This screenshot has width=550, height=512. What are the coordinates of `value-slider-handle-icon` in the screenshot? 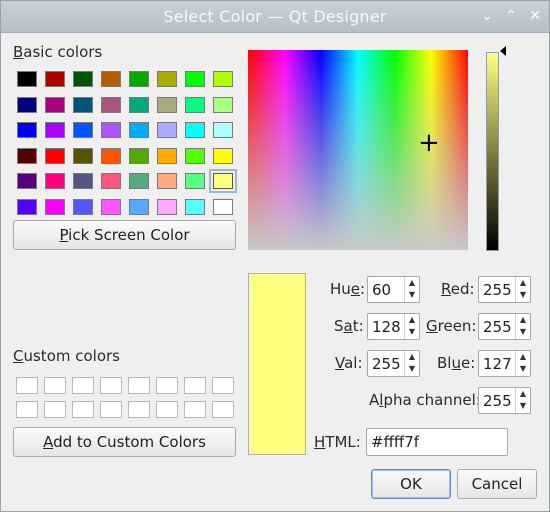 It's located at (503, 51).